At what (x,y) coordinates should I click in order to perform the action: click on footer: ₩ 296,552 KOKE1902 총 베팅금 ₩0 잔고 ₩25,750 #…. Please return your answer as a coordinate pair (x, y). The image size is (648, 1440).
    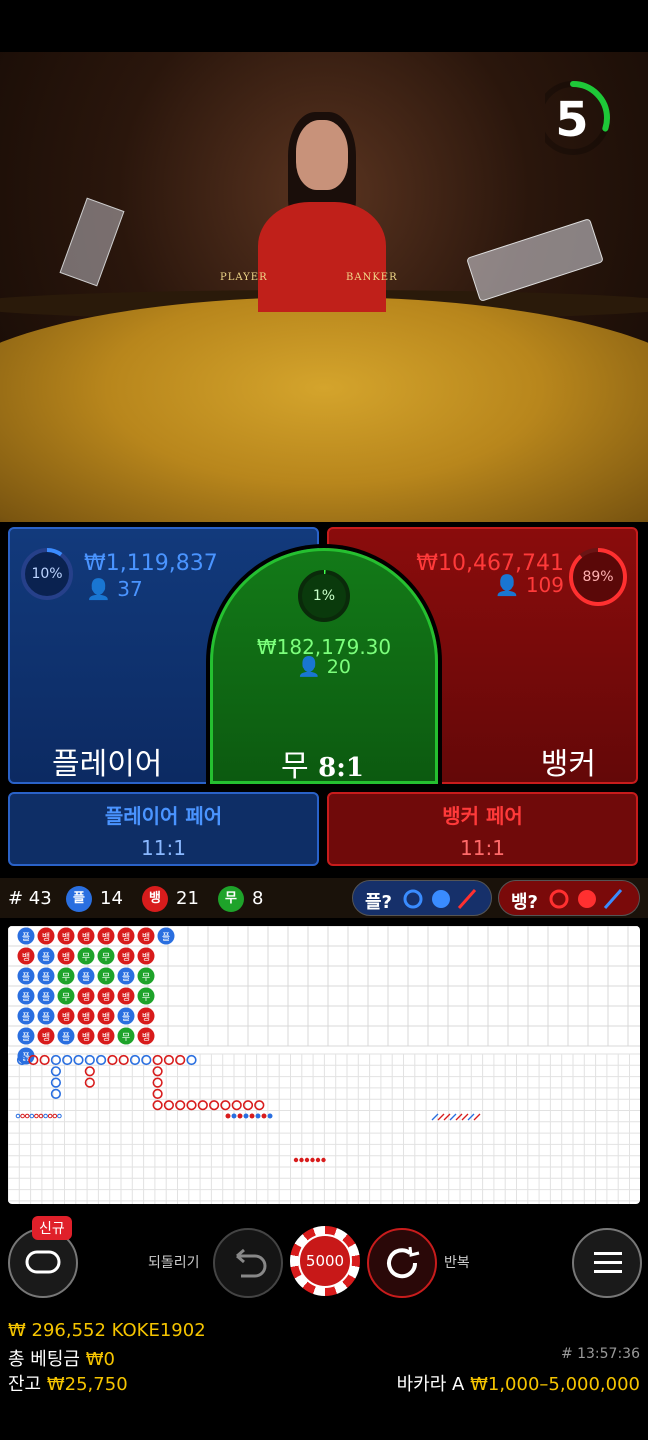
    Looking at the image, I should click on (324, 1378).